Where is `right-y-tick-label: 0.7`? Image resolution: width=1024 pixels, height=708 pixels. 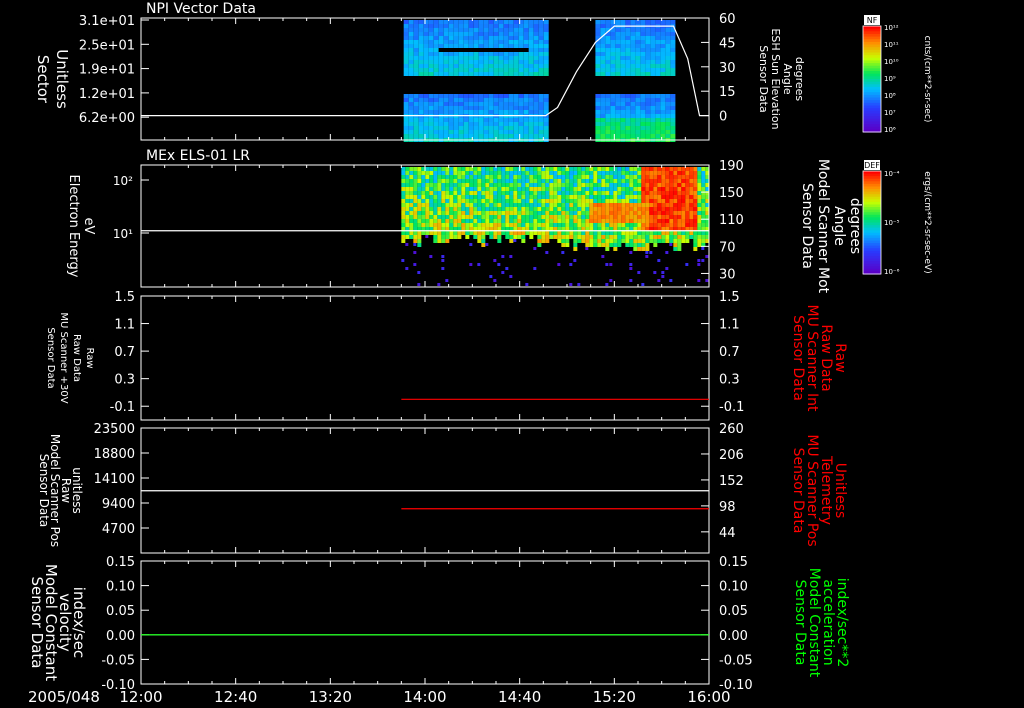 right-y-tick-label: 0.7 is located at coordinates (729, 352).